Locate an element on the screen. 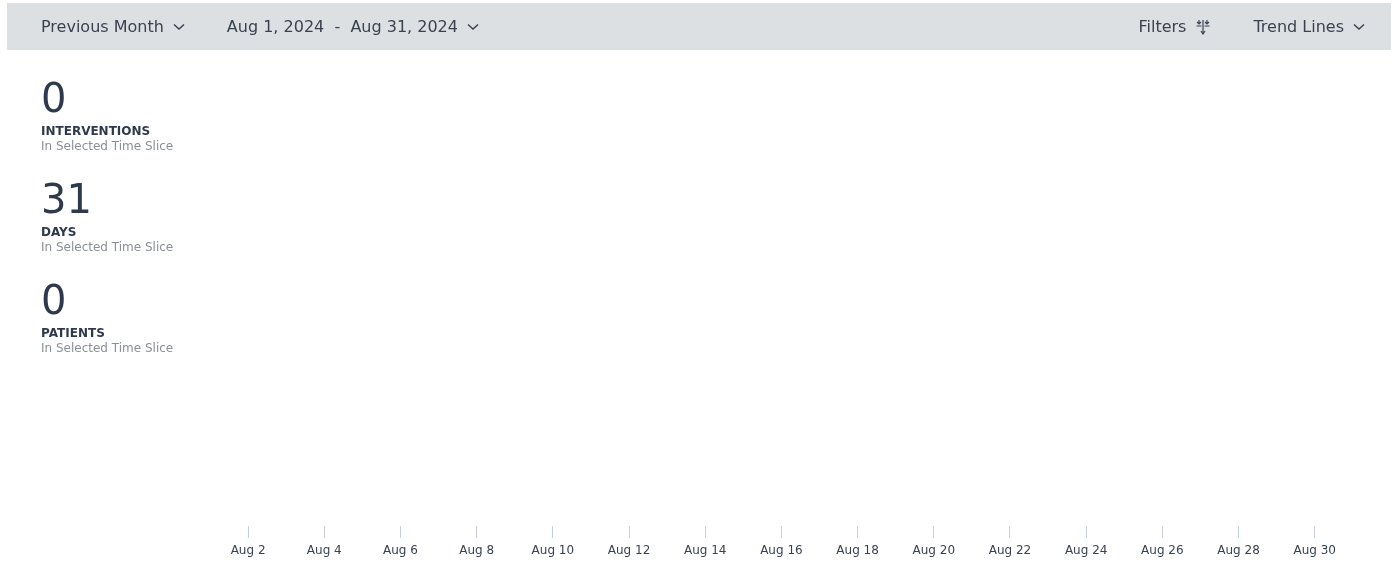 This screenshot has height=561, width=1398. axis-label: Aug 6 is located at coordinates (400, 550).